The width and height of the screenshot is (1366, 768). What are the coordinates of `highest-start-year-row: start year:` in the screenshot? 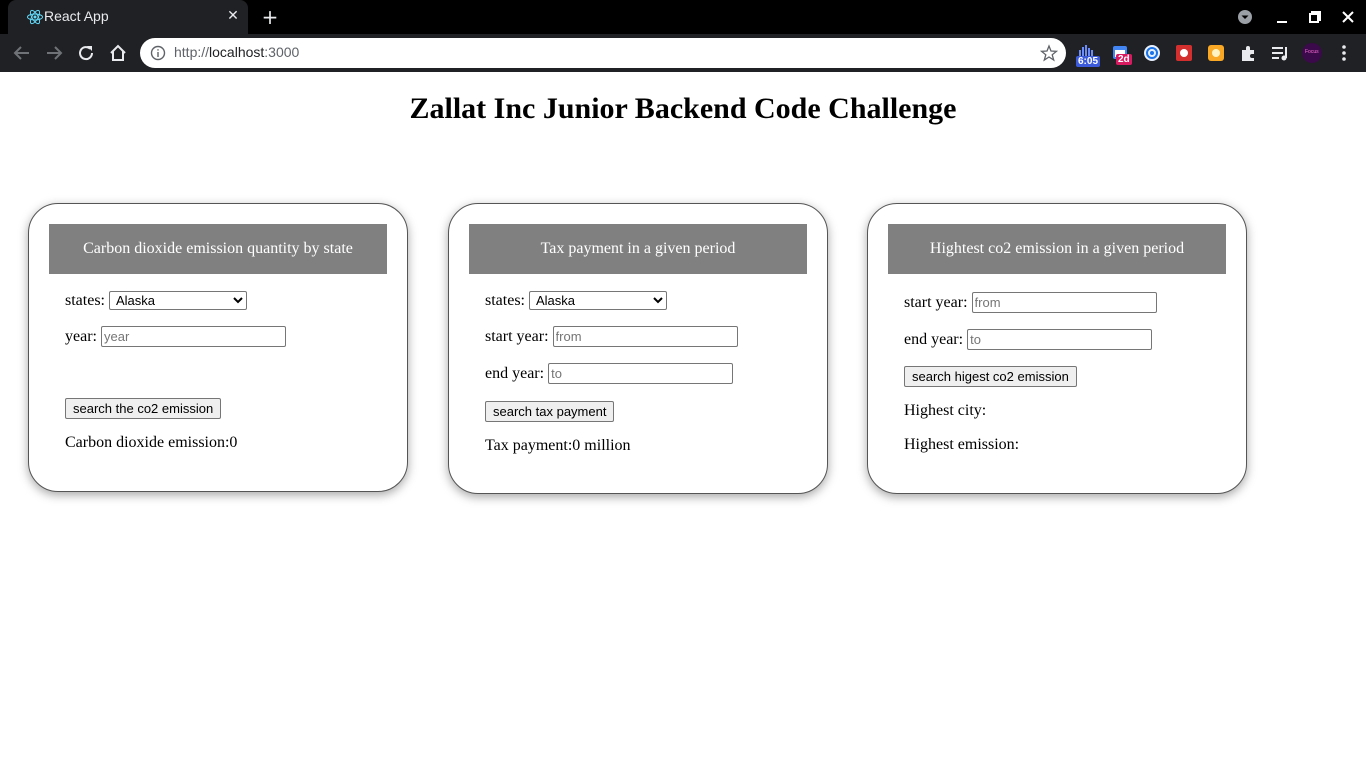 It's located at (1030, 302).